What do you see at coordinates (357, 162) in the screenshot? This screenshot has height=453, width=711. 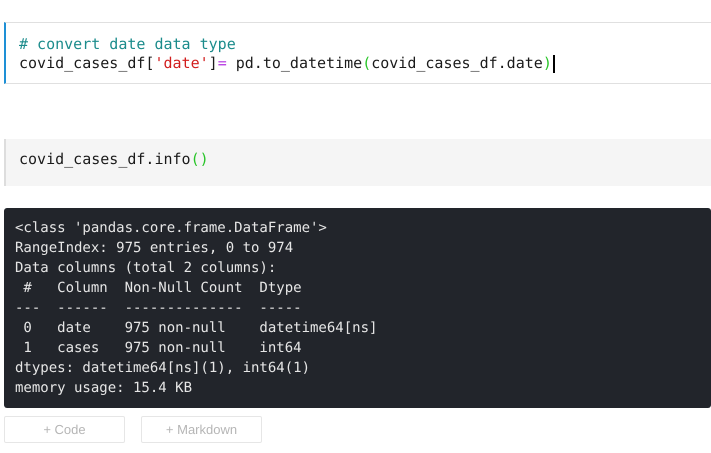 I see `code-cell: covid_cases_df.info()` at bounding box center [357, 162].